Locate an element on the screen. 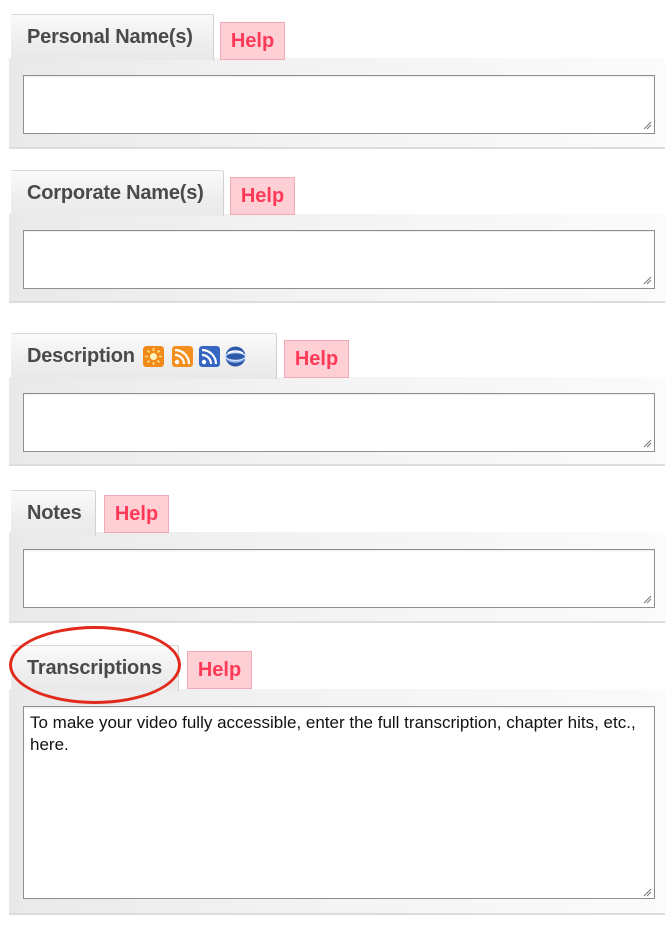 This screenshot has height=930, width=665. tab-corporate-names-label: Corporate Name(s) is located at coordinates (115, 193).